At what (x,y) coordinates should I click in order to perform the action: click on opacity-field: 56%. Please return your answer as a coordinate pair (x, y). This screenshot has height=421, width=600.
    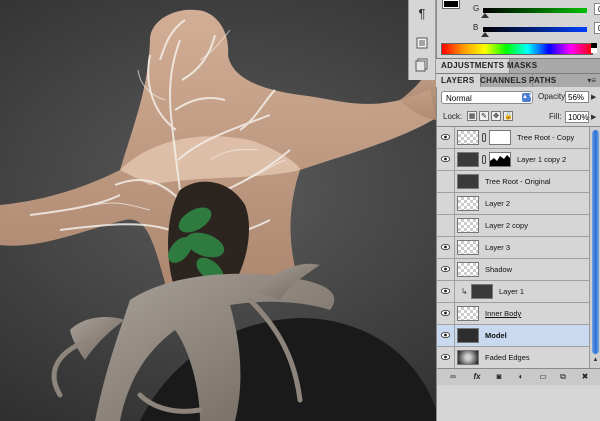
    Looking at the image, I should click on (577, 97).